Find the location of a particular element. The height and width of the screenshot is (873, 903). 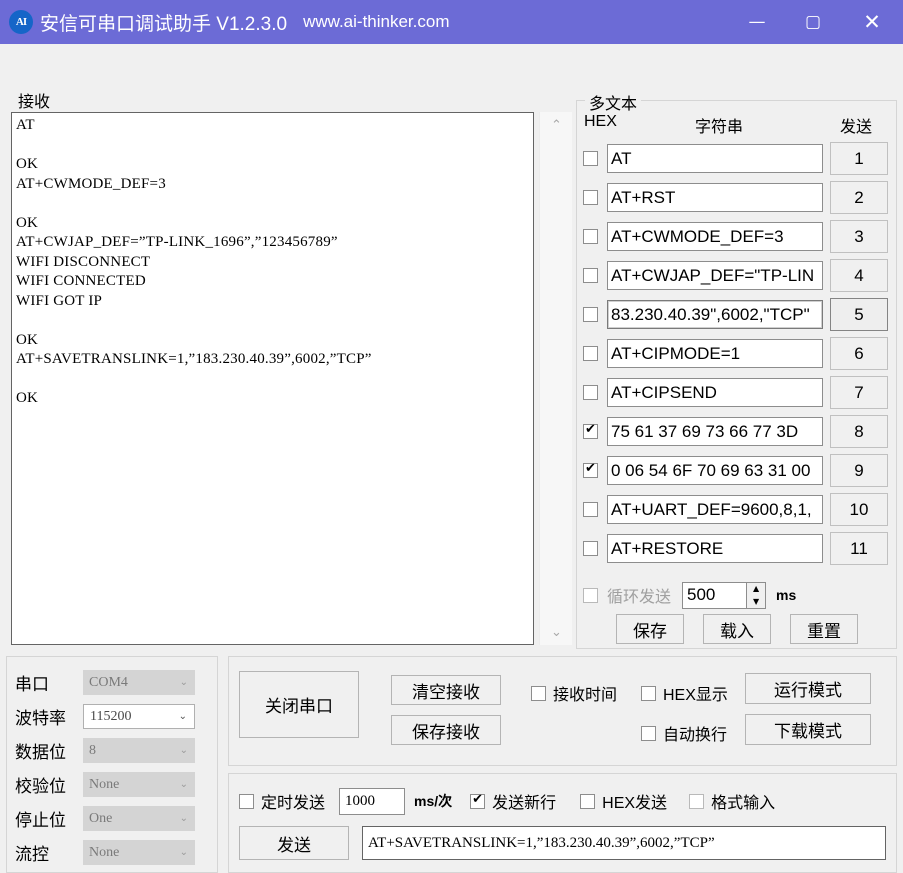

serial-config-select-1: 115200 ⌄ is located at coordinates (139, 716).